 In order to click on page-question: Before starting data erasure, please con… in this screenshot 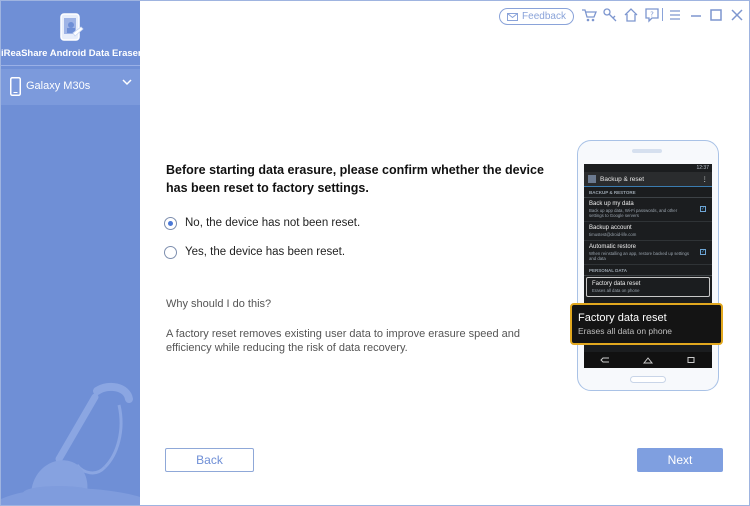, I will do `click(355, 179)`.